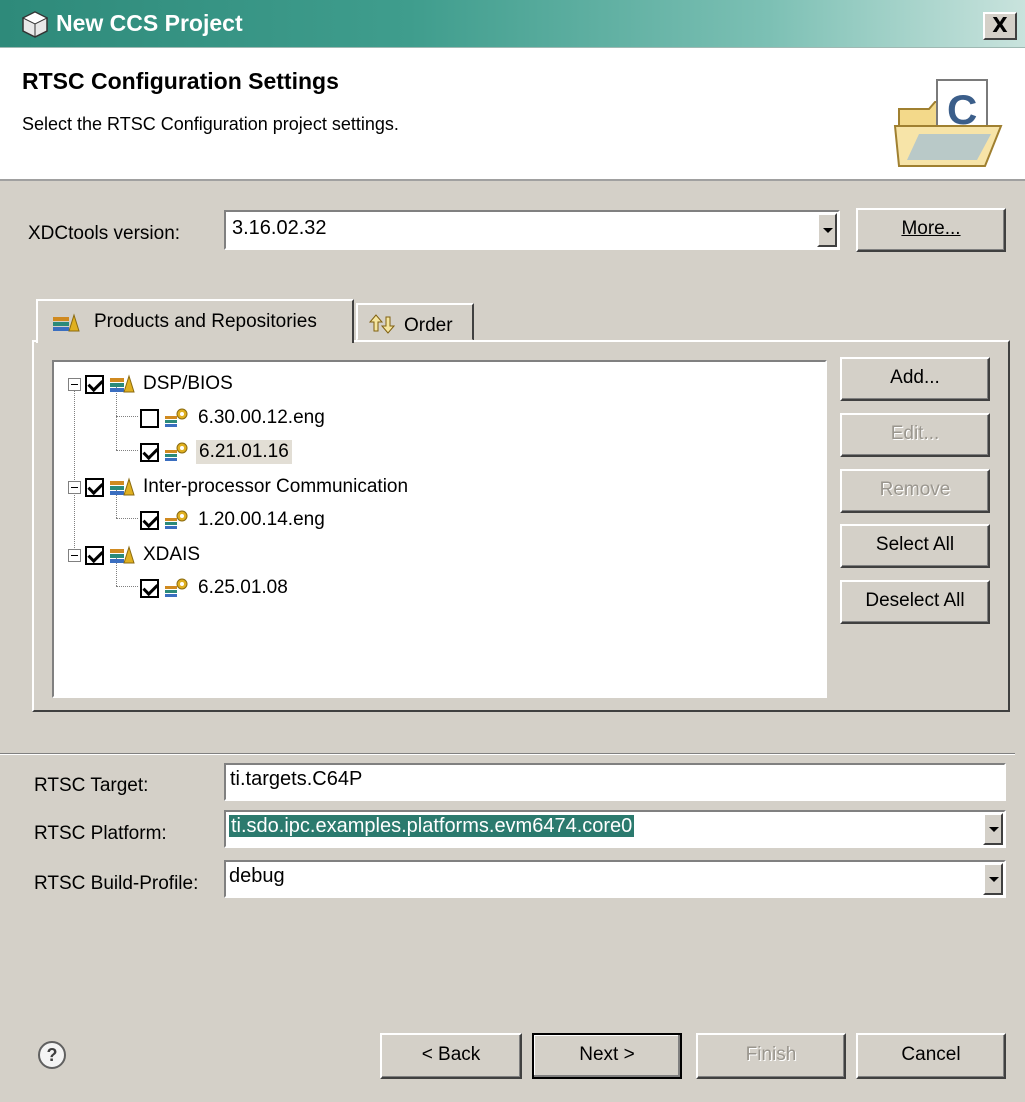  What do you see at coordinates (507, 754) in the screenshot?
I see `footer-separator` at bounding box center [507, 754].